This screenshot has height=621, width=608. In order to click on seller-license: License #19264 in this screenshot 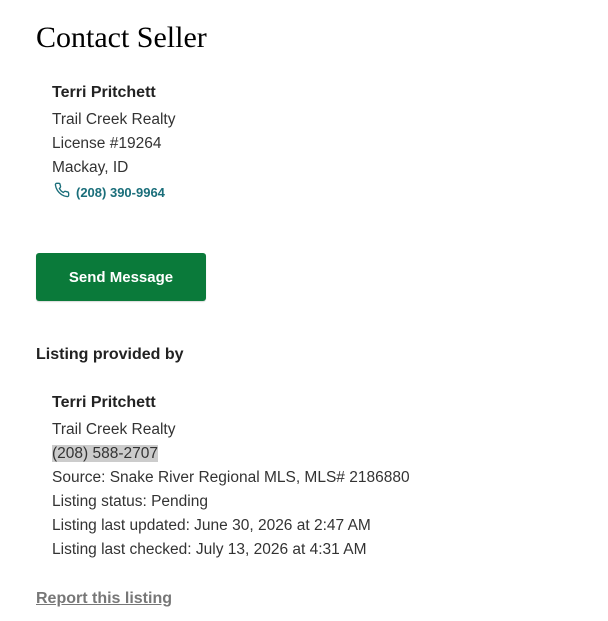, I will do `click(107, 143)`.